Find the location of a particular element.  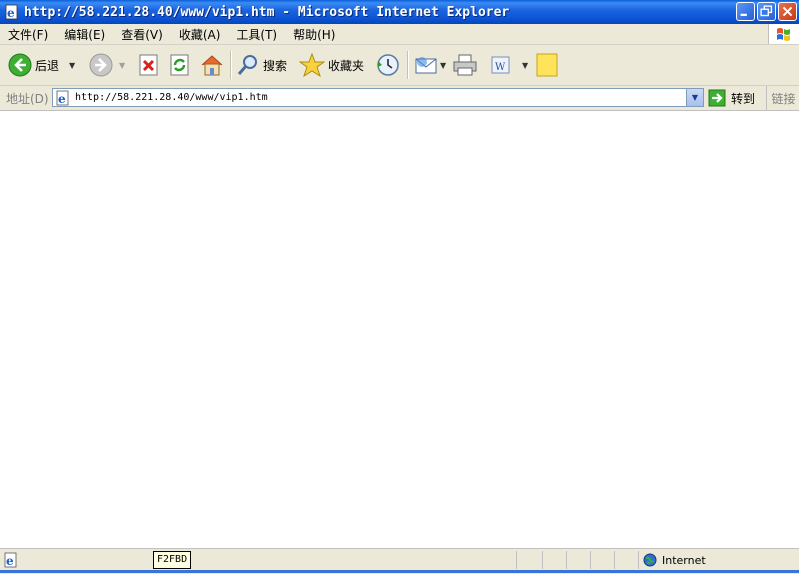

status-tooltip: F2FBD is located at coordinates (172, 560).